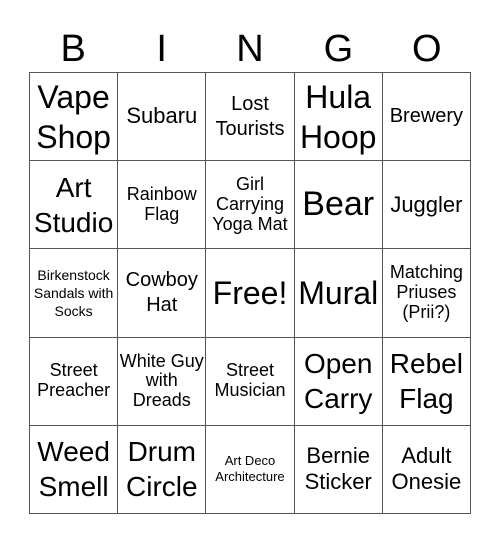 The width and height of the screenshot is (500, 544). I want to click on header-letter-n: N, so click(250, 49).